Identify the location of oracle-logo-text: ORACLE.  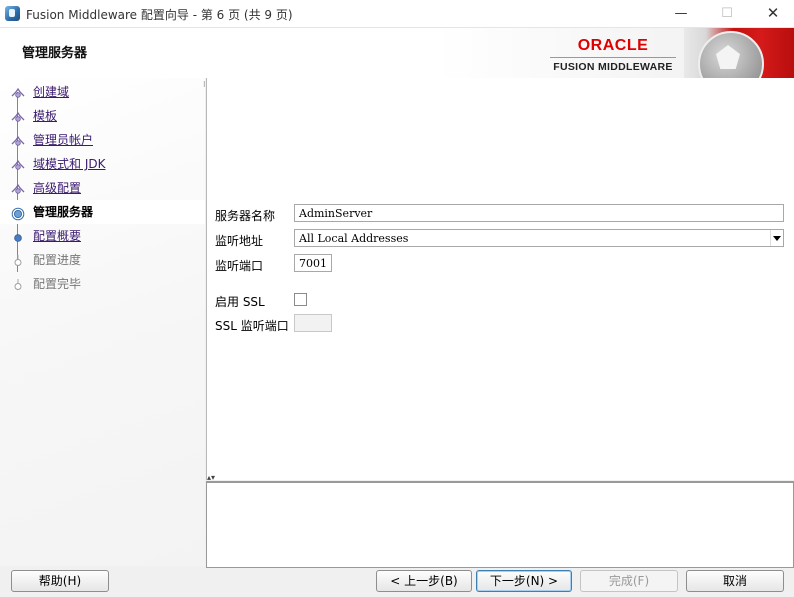
(613, 45).